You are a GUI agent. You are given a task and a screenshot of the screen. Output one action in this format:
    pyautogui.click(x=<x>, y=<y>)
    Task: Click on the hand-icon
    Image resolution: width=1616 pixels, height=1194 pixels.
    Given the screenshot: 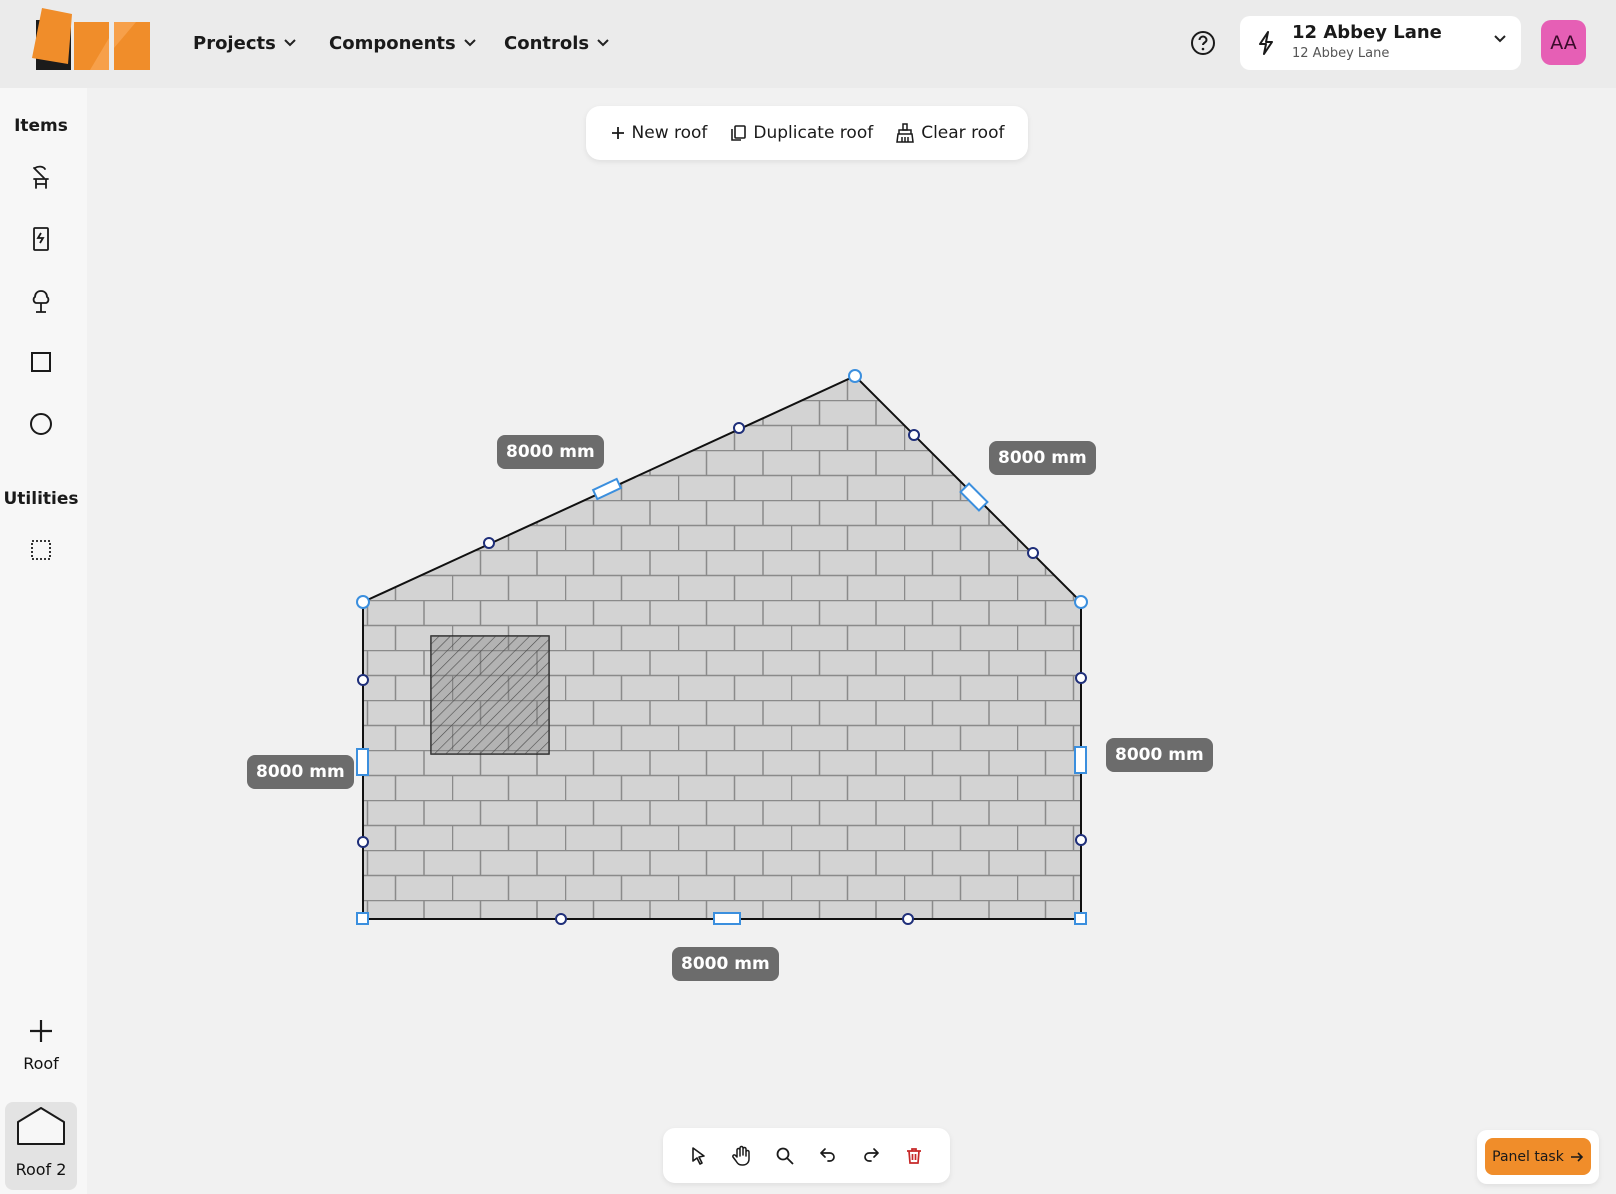 What is the action you would take?
    pyautogui.click(x=742, y=1156)
    